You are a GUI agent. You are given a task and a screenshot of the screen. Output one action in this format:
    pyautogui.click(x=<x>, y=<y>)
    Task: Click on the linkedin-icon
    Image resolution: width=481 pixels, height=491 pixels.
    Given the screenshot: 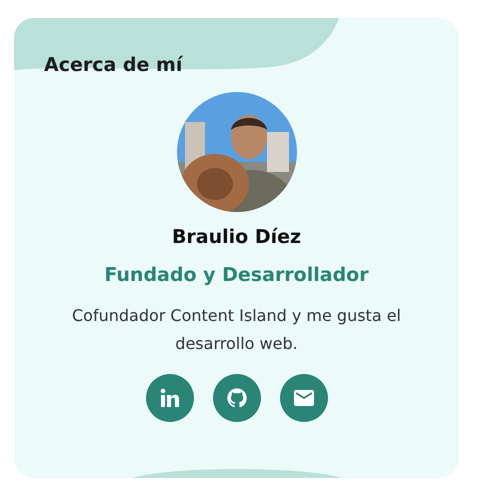 What is the action you would take?
    pyautogui.click(x=170, y=398)
    